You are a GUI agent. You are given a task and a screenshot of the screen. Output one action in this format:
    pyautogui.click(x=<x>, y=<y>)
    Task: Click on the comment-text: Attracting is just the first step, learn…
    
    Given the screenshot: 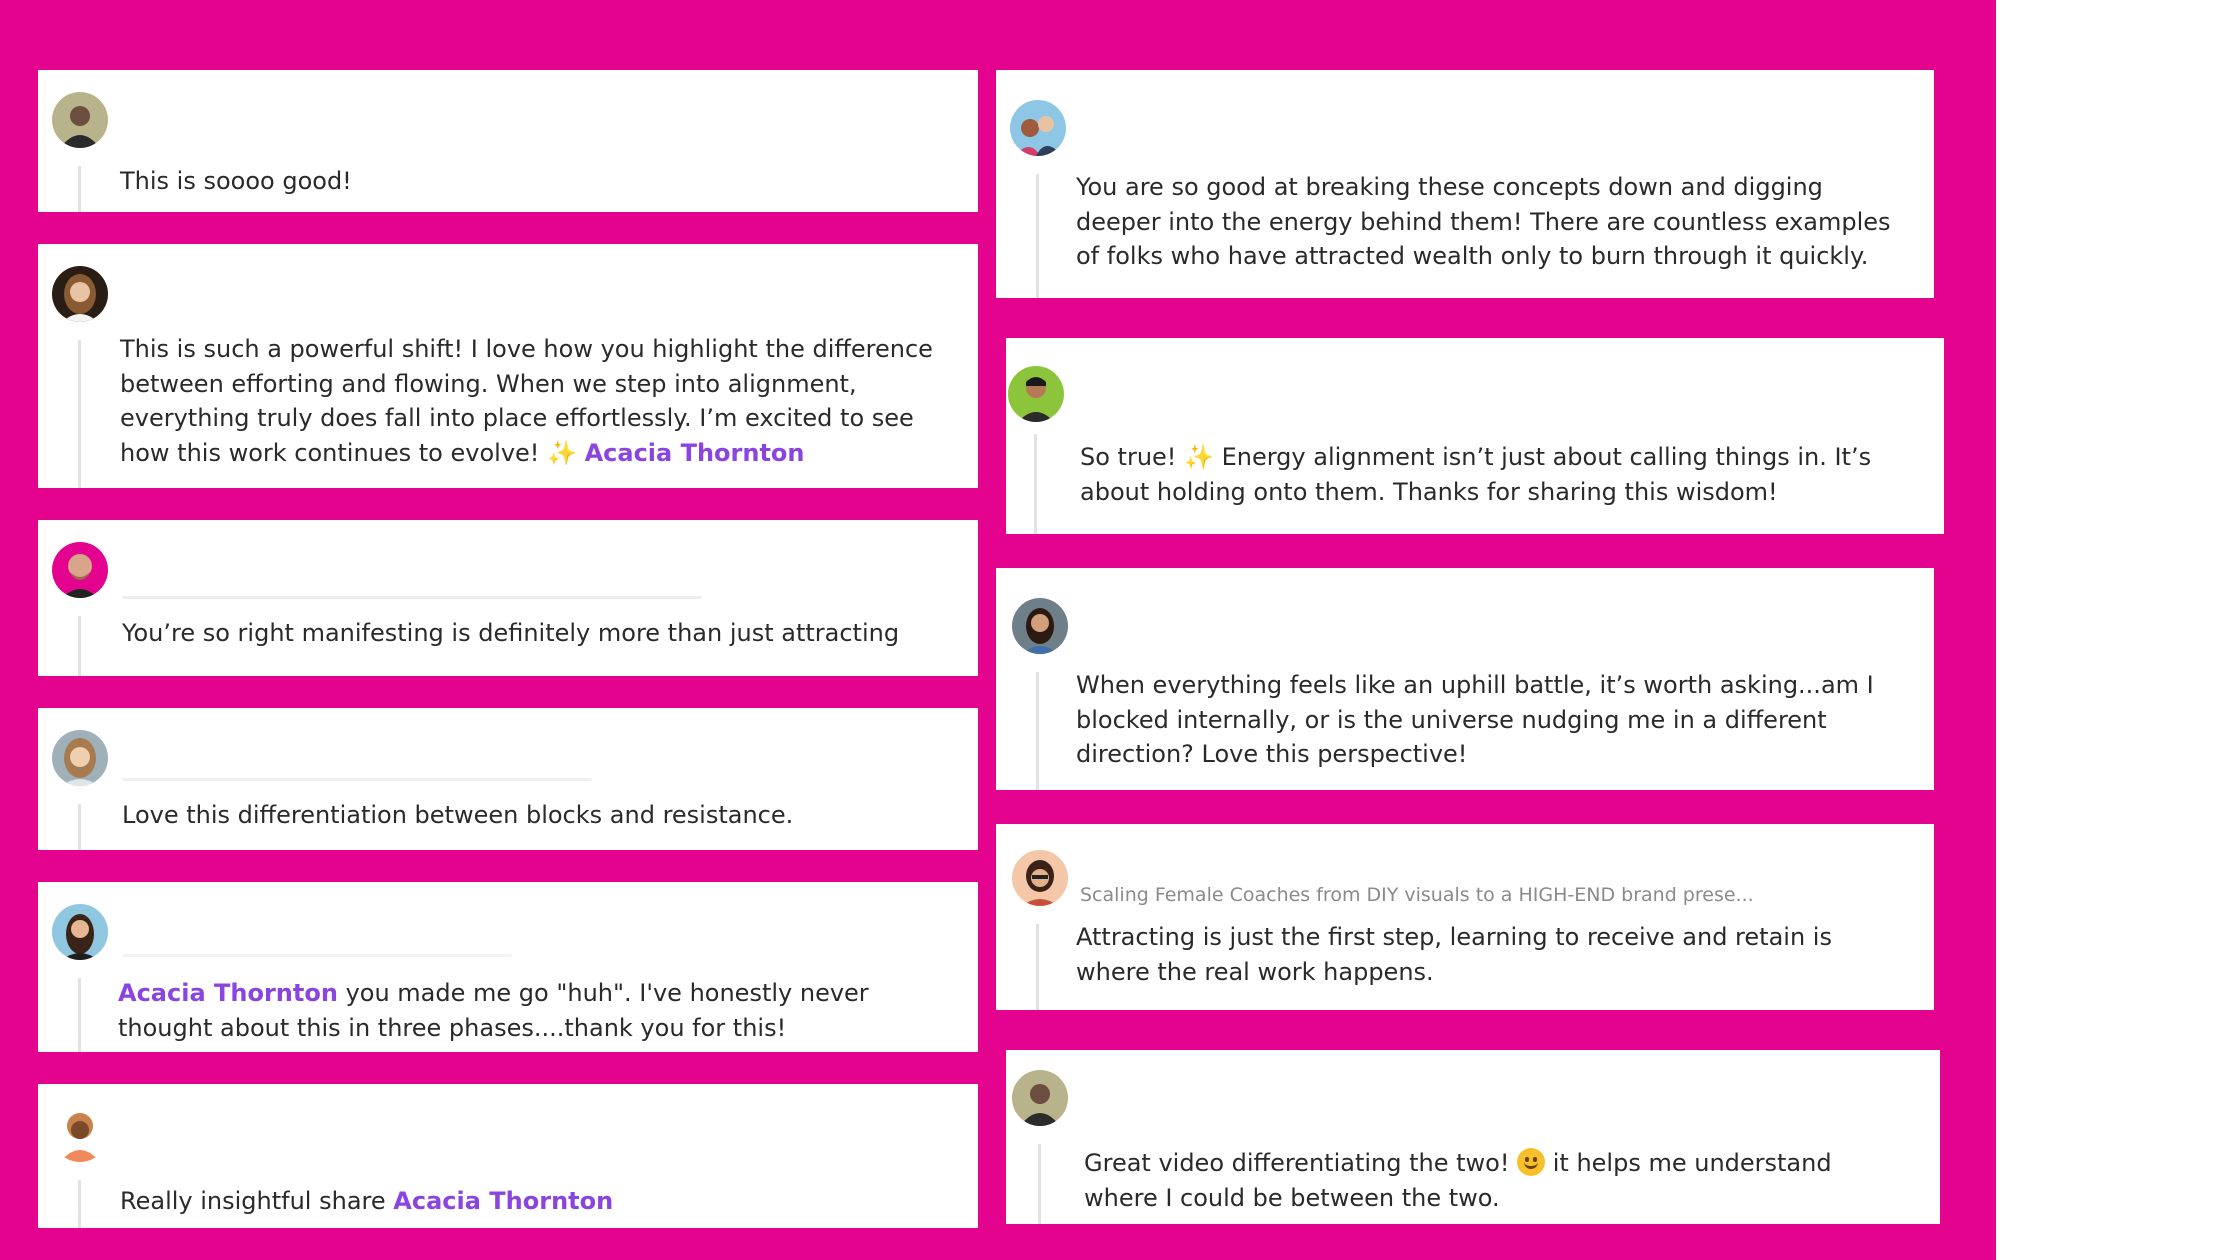 What is the action you would take?
    pyautogui.click(x=1454, y=954)
    